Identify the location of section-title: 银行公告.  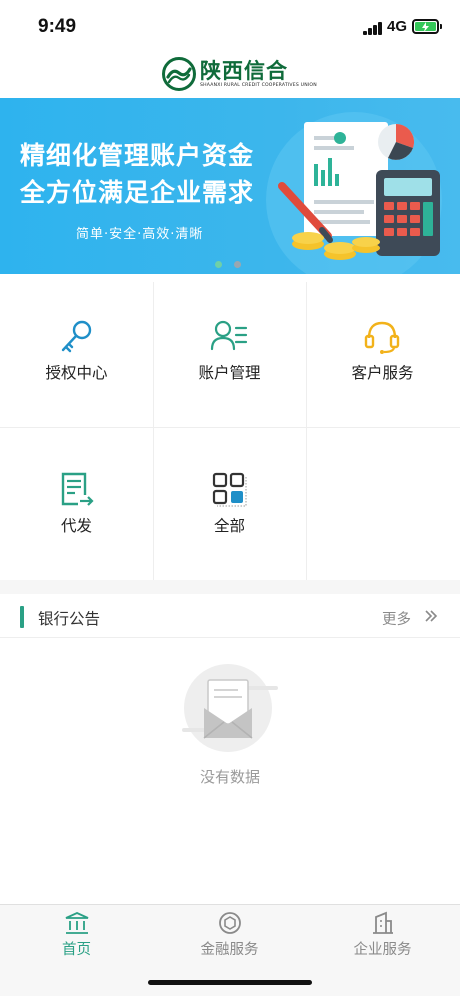
(69, 619).